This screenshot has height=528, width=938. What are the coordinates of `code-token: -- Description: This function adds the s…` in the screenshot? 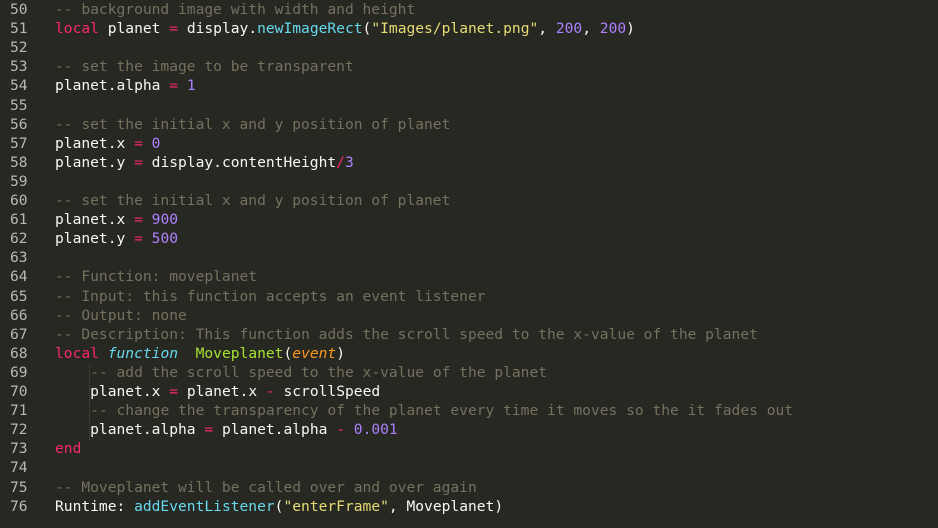 It's located at (406, 334).